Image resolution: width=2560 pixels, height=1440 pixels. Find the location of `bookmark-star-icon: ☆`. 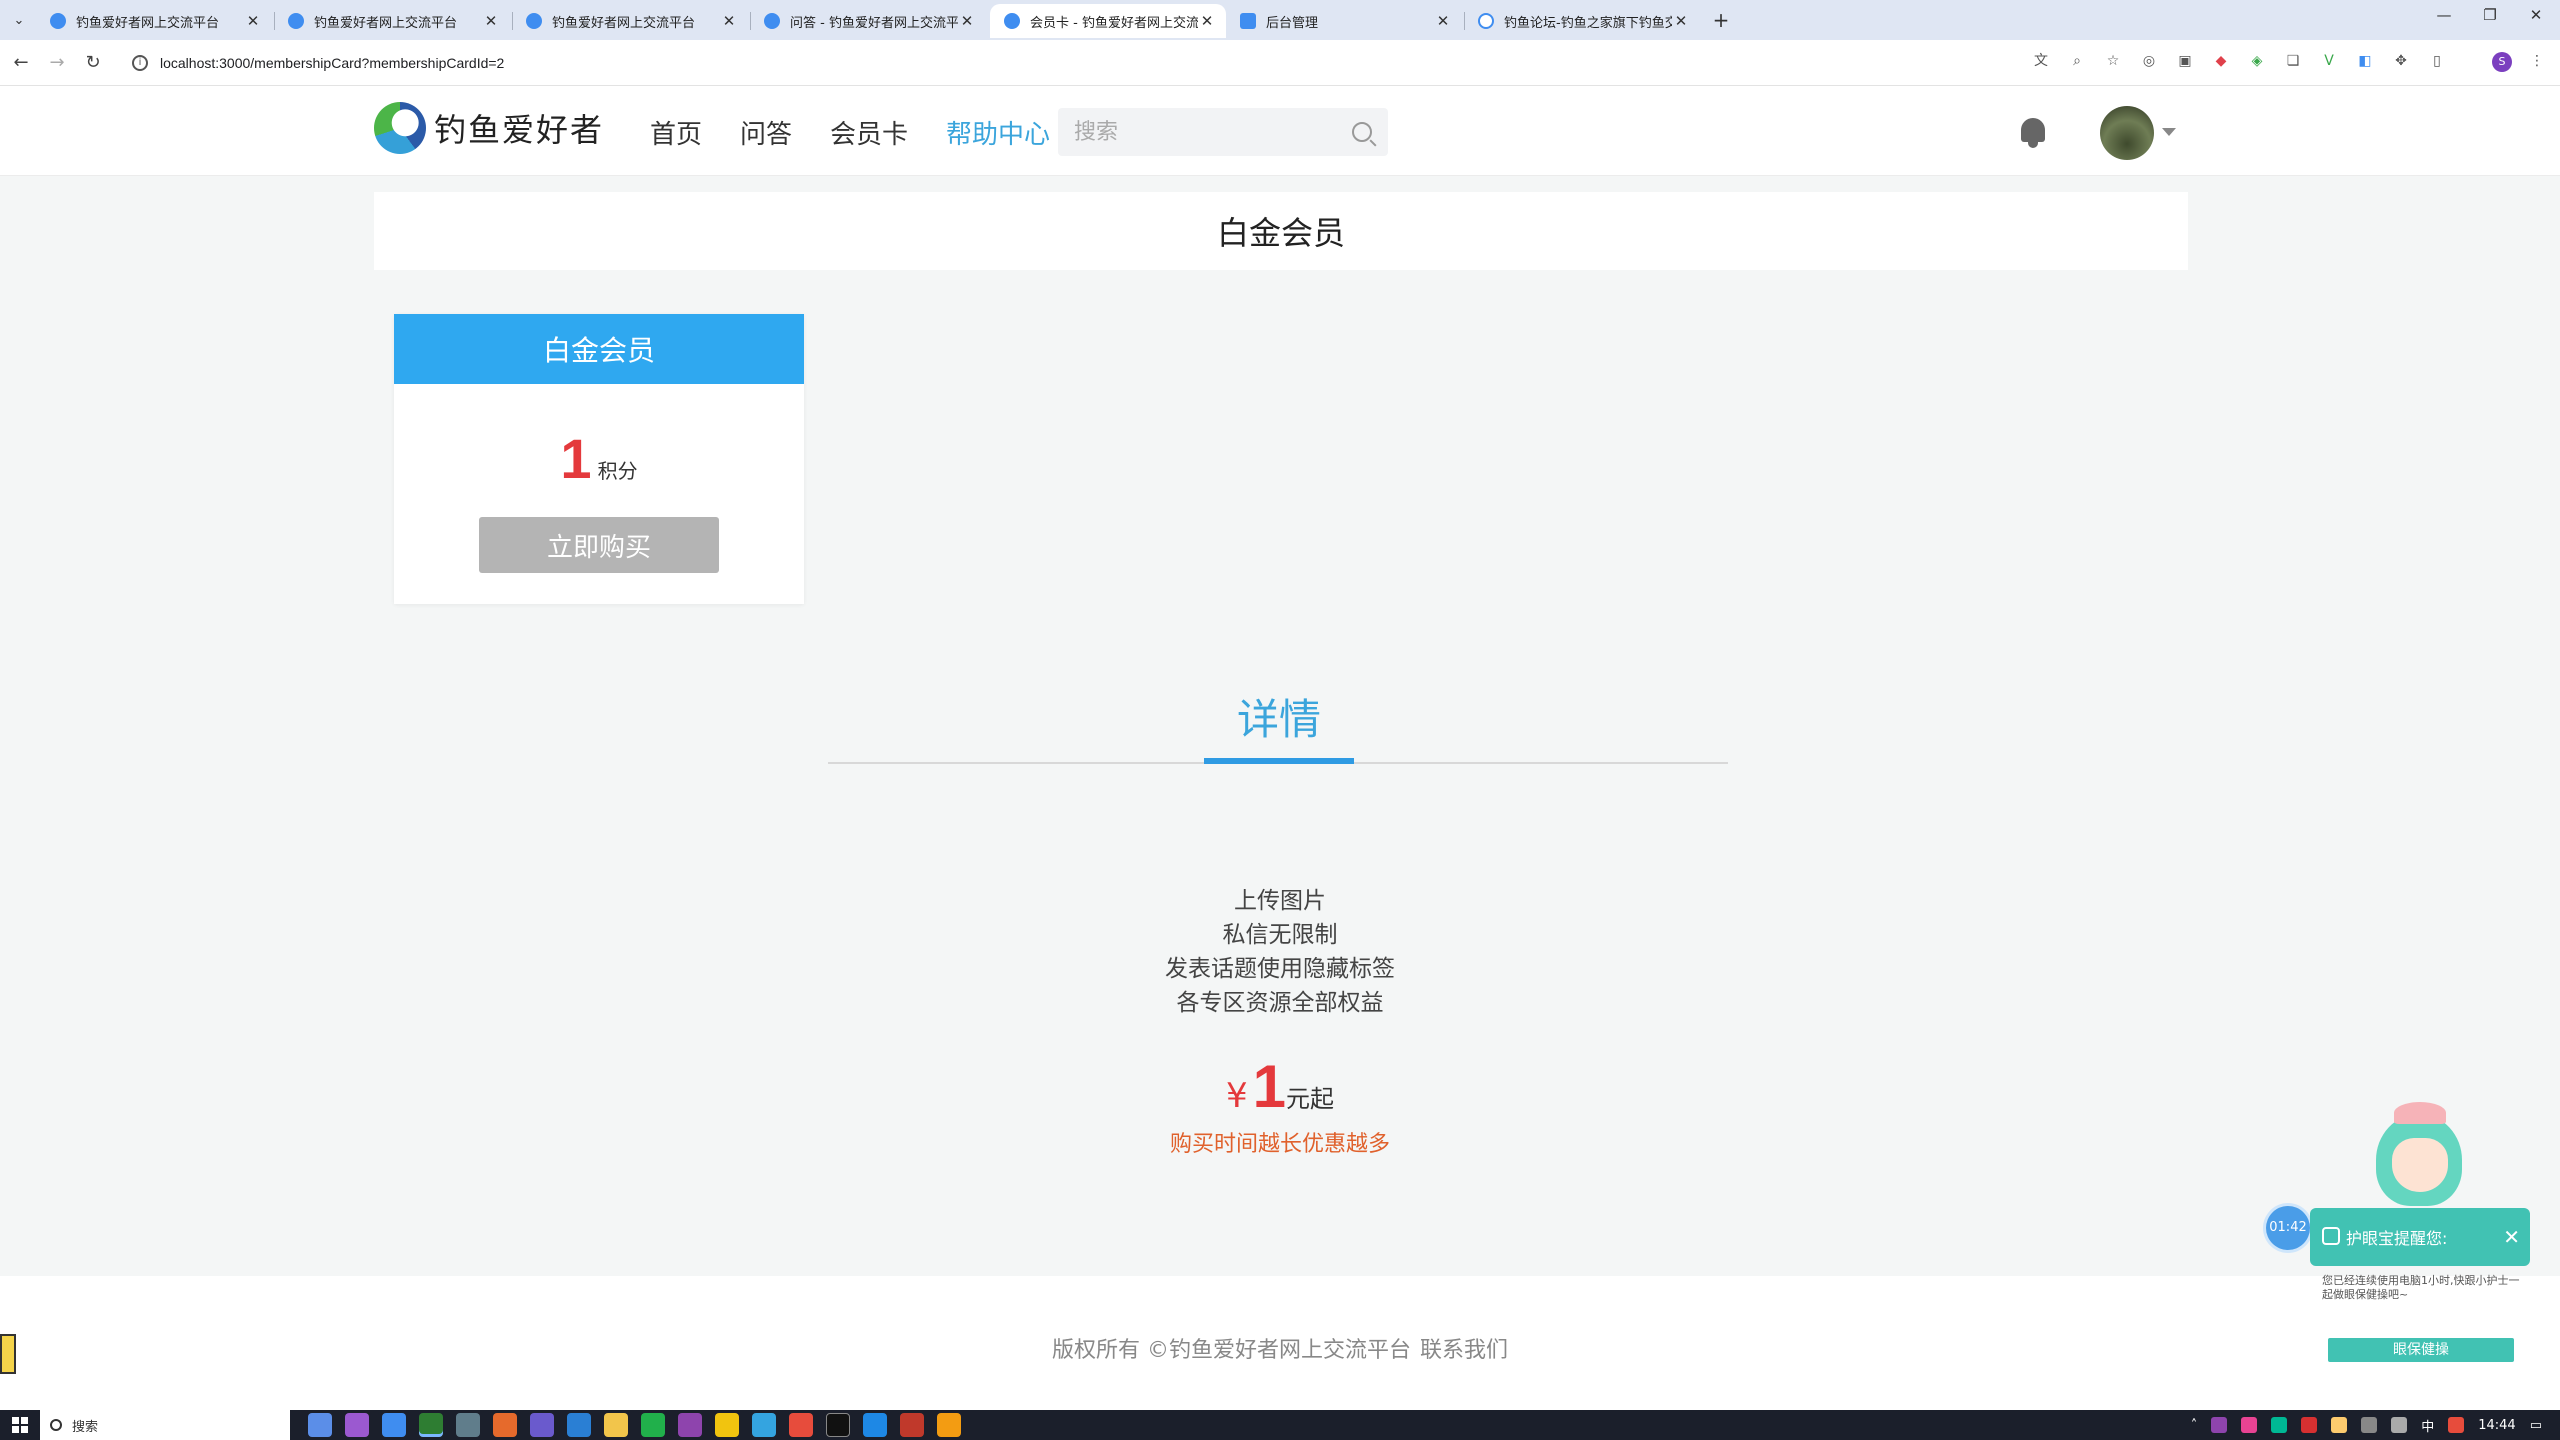

bookmark-star-icon: ☆ is located at coordinates (2113, 61).